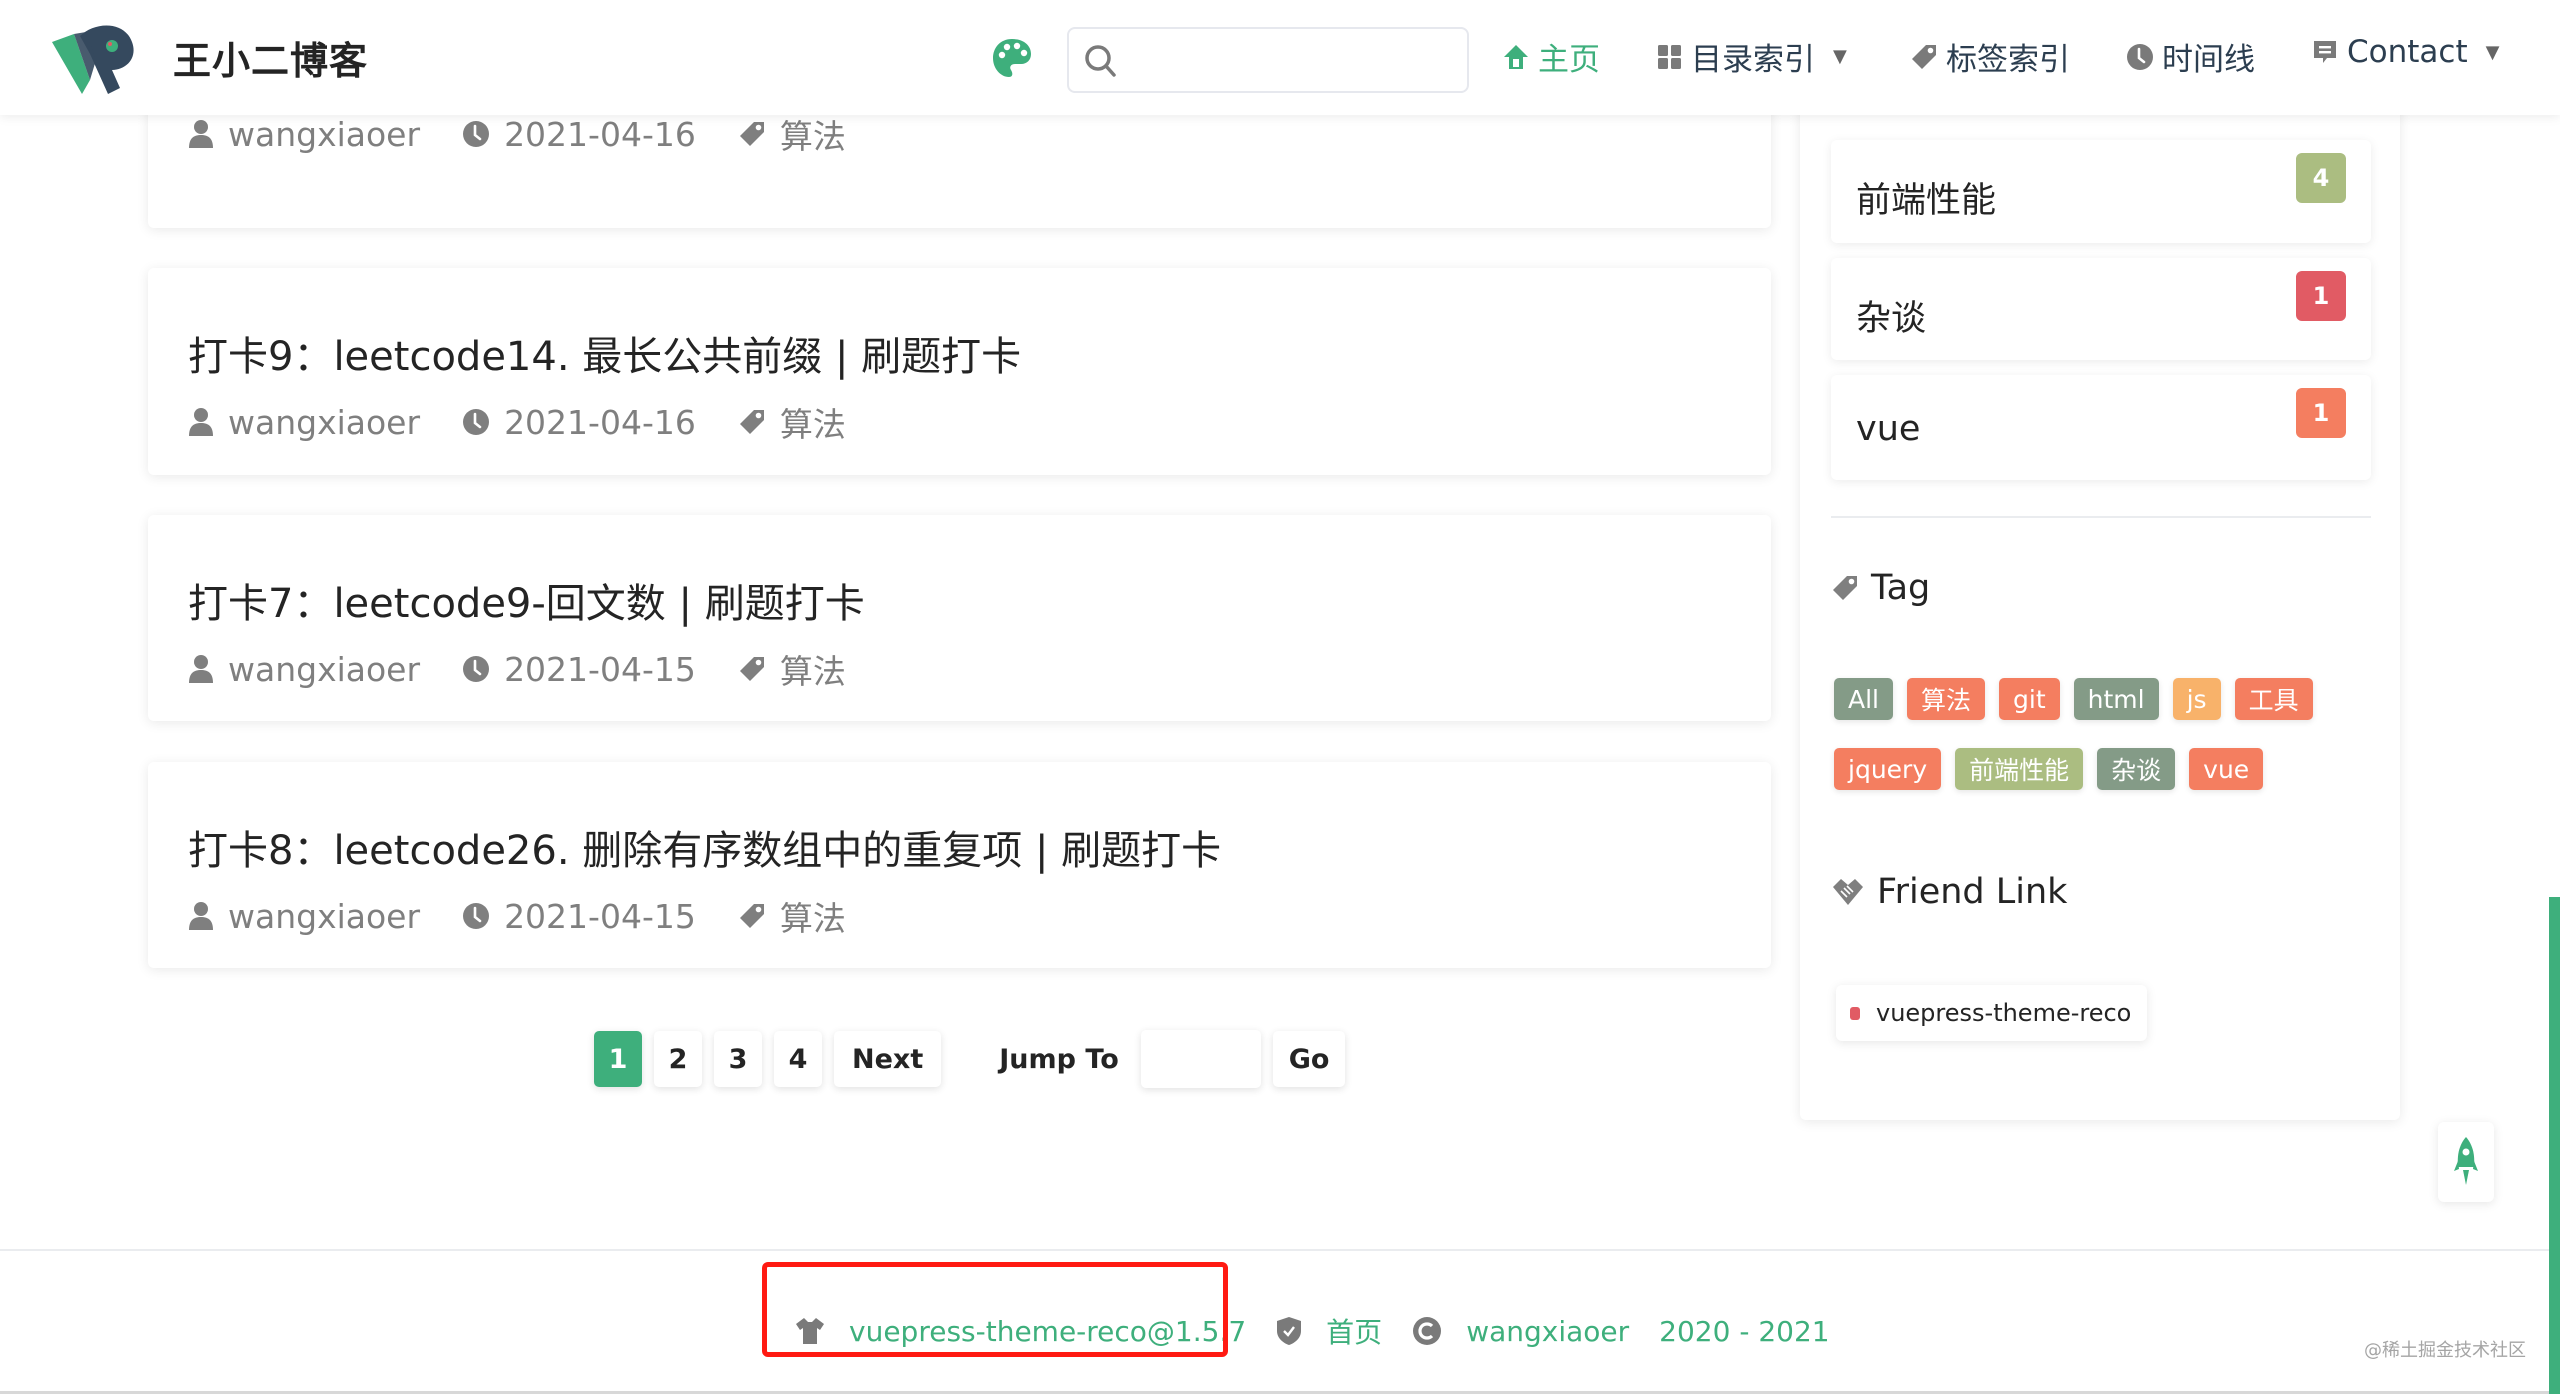 The width and height of the screenshot is (2560, 1394). What do you see at coordinates (1547, 1331) in the screenshot?
I see `author-link: wangxiaoer` at bounding box center [1547, 1331].